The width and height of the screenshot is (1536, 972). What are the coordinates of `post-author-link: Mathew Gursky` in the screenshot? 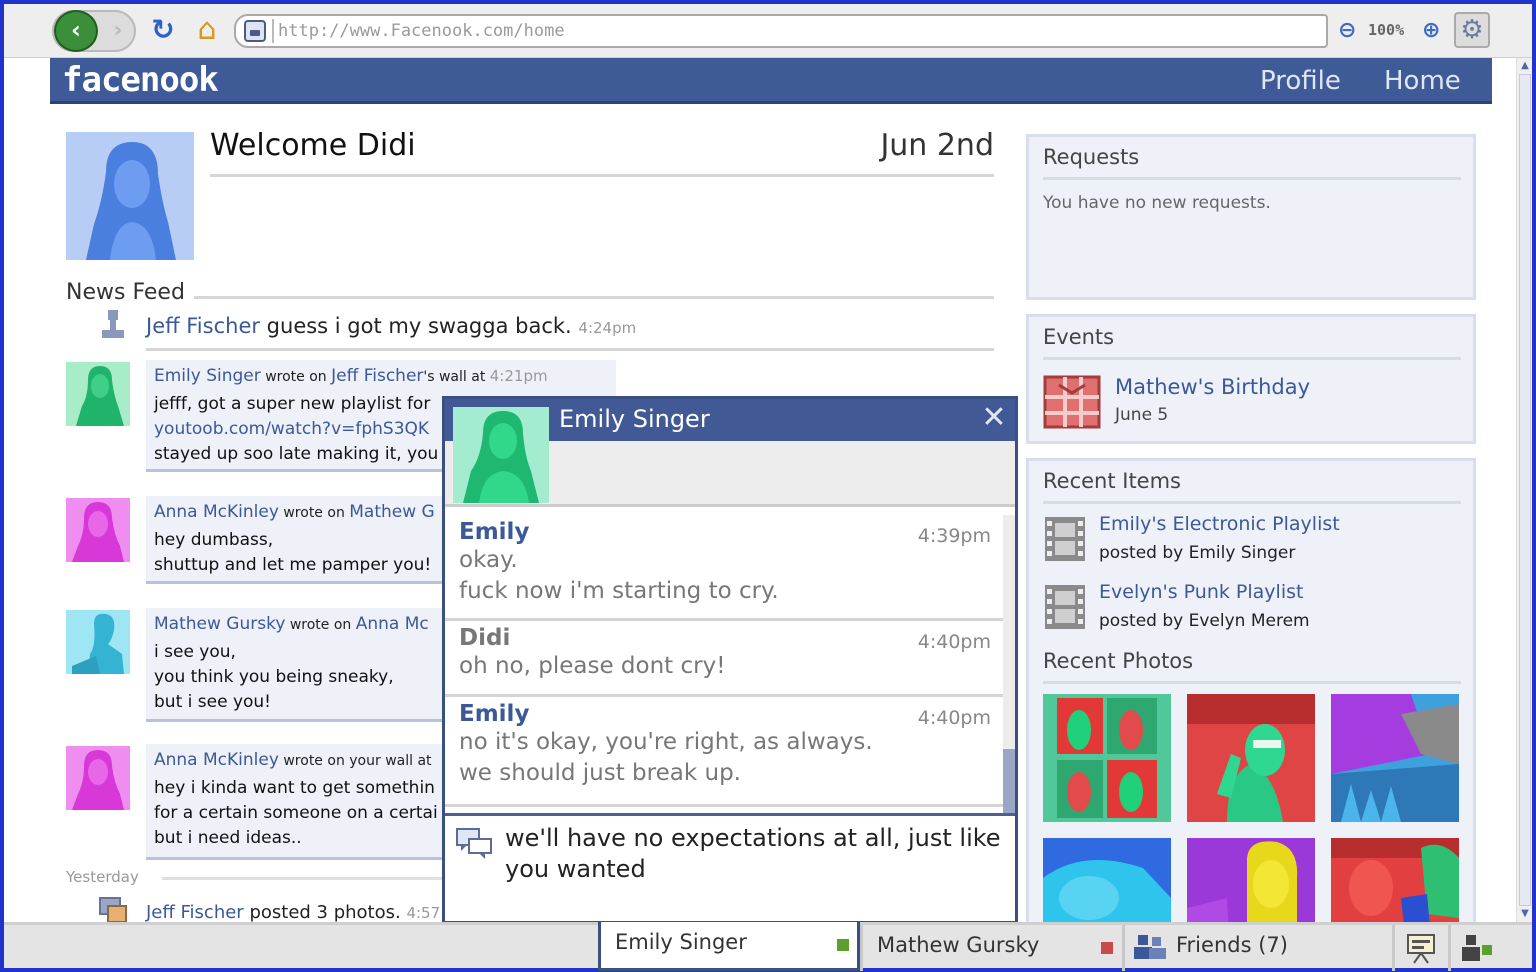 It's located at (219, 624).